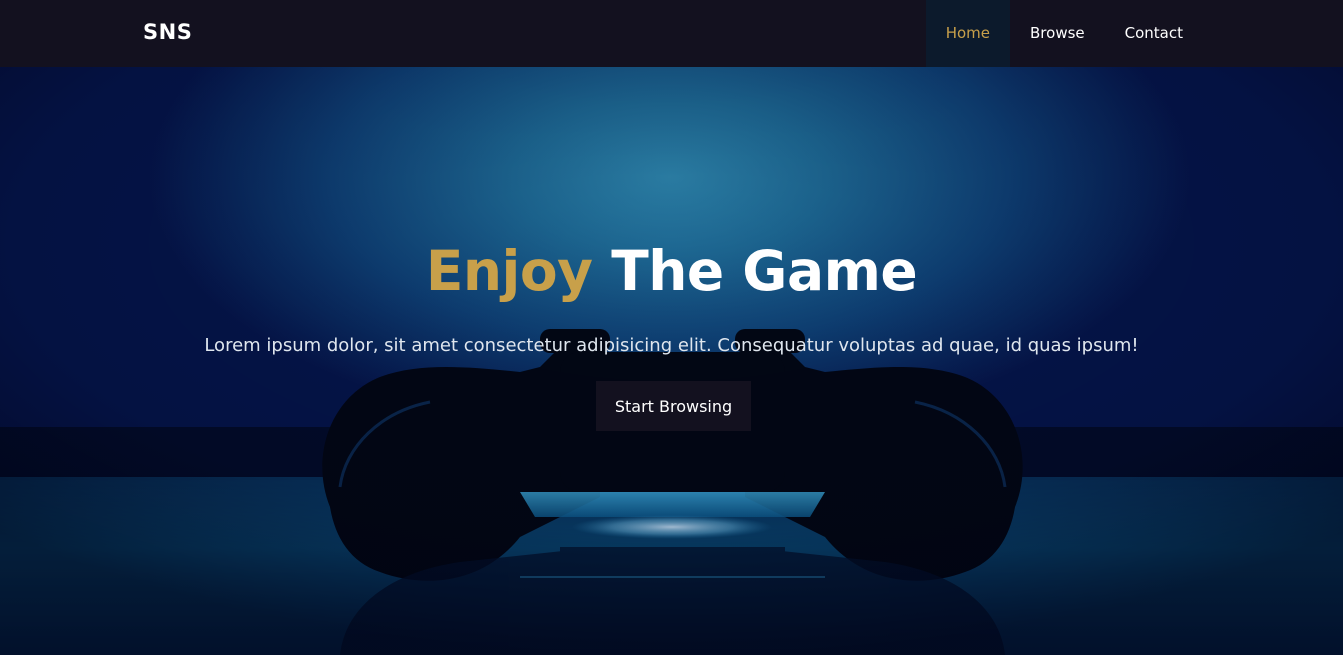  I want to click on top-navbar: SNS Home Browse Contact, so click(671, 33).